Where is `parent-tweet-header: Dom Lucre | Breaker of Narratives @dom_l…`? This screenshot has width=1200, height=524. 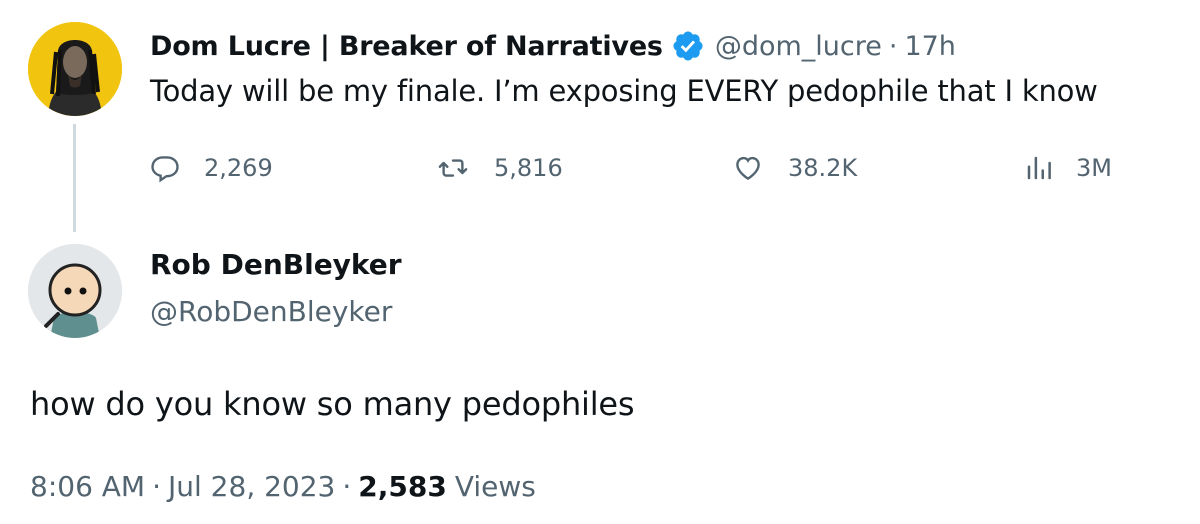
parent-tweet-header: Dom Lucre | Breaker of Narratives @dom_l… is located at coordinates (553, 46).